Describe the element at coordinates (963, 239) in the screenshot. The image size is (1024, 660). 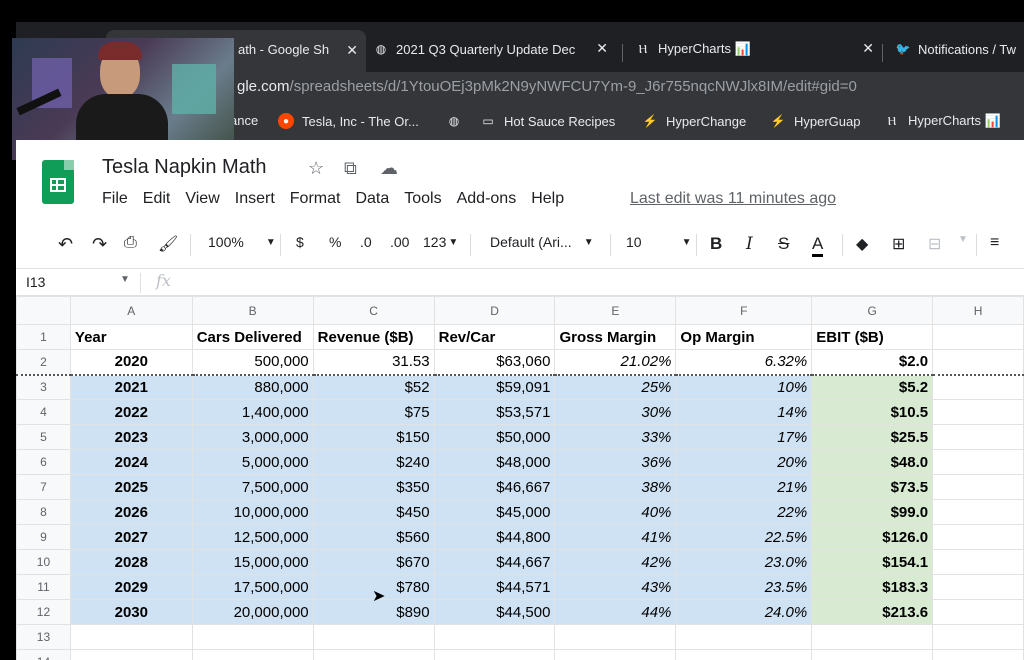
I see `chevron-down-icon: ▼` at that location.